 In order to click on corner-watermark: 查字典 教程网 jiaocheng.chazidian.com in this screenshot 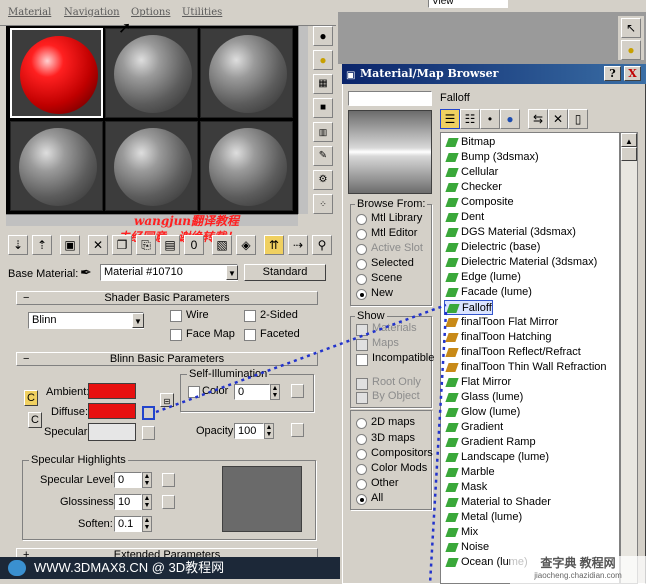, I will do `click(578, 570)`.